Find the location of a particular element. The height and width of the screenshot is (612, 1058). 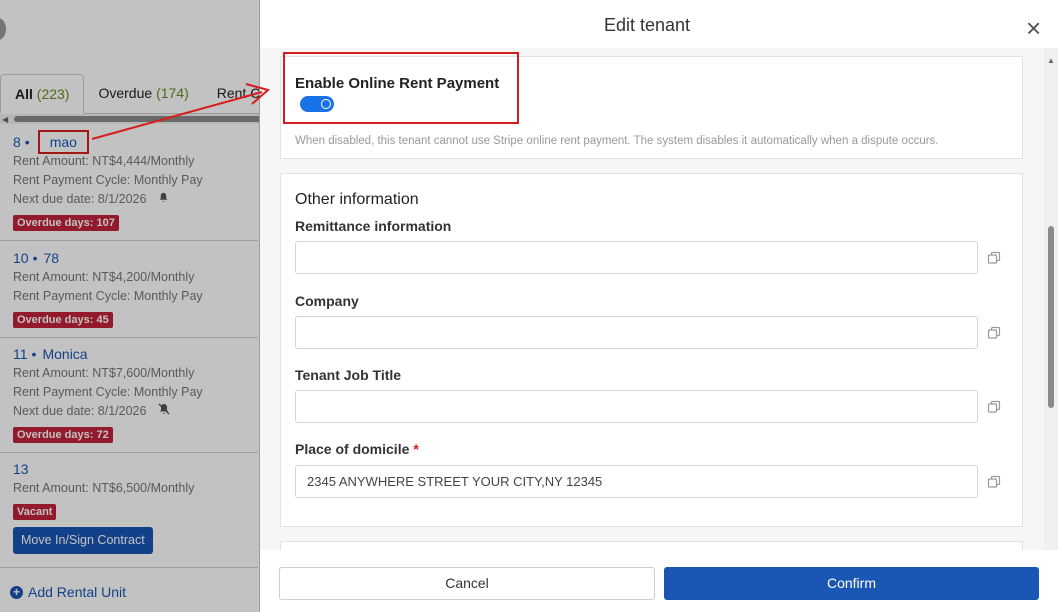

company-label: Company is located at coordinates (327, 301).